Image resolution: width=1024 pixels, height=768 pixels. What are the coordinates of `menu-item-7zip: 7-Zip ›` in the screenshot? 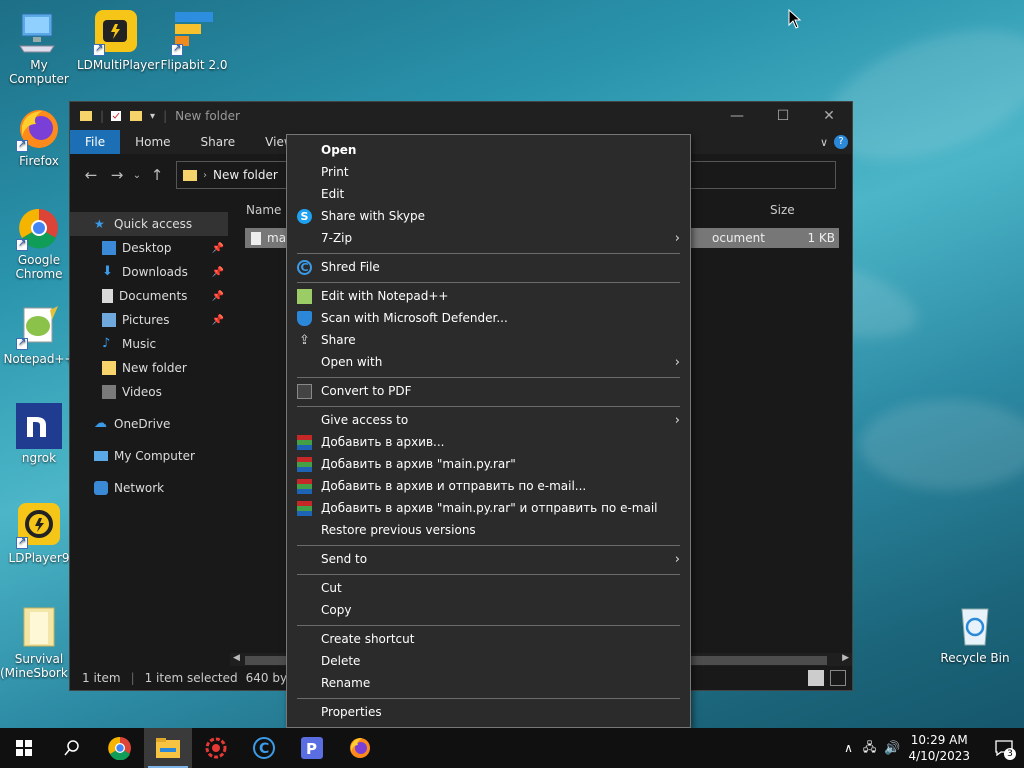 It's located at (488, 238).